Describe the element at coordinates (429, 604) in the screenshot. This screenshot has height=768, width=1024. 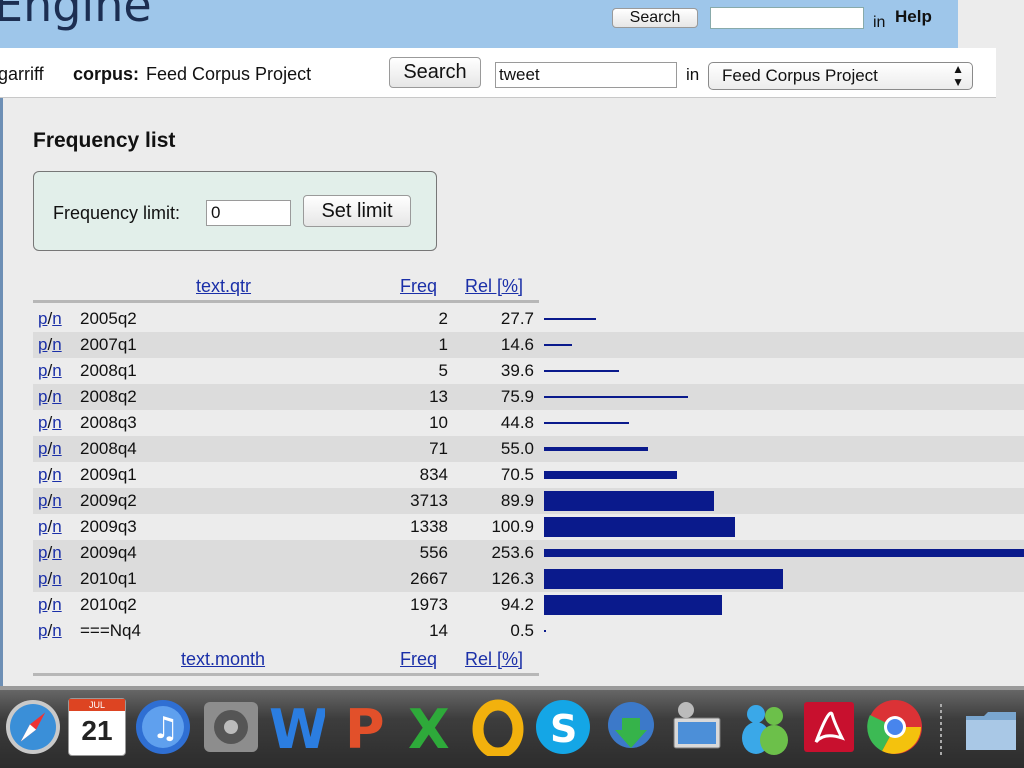
I see `row-freq: 1973` at that location.